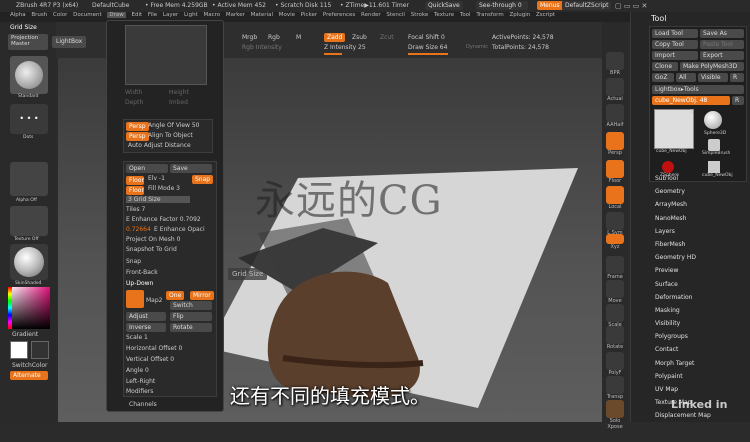 This screenshot has width=750, height=442. What do you see at coordinates (139, 283) in the screenshot?
I see `up-down-button: Up-Down` at bounding box center [139, 283].